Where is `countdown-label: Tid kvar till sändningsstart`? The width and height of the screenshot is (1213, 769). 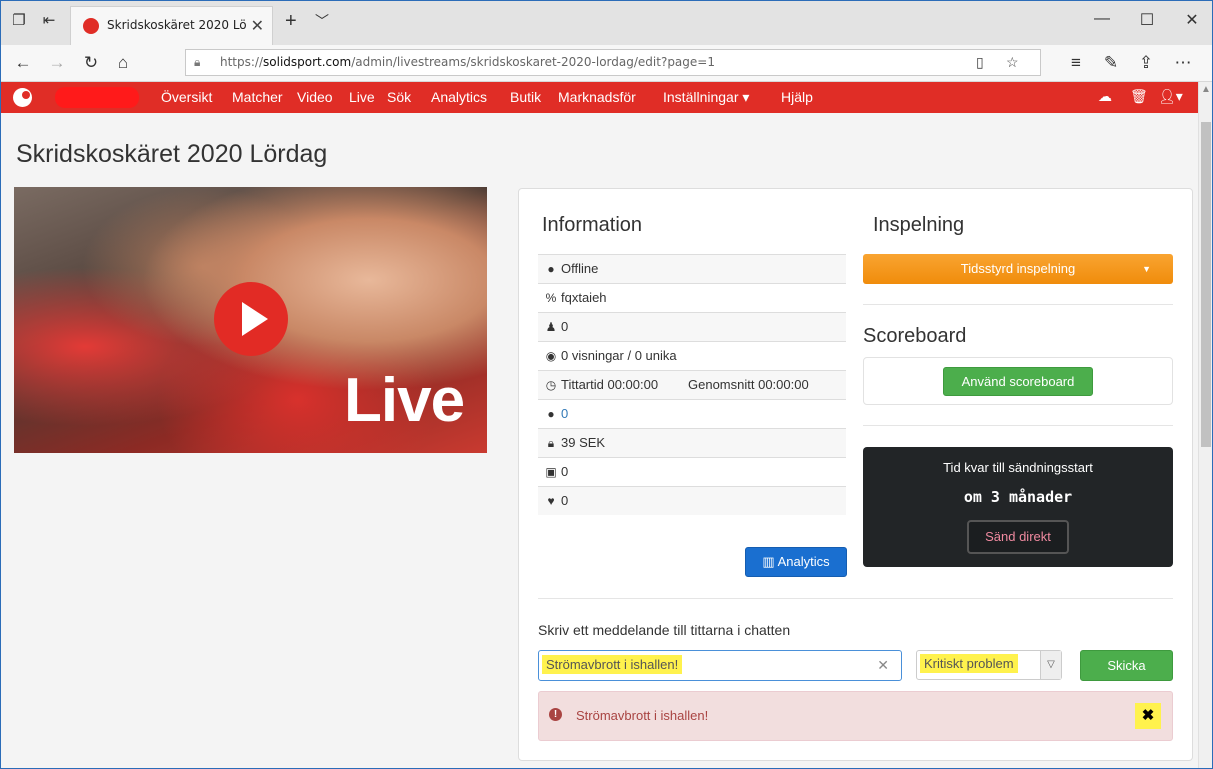
countdown-label: Tid kvar till sändningsstart is located at coordinates (1018, 467).